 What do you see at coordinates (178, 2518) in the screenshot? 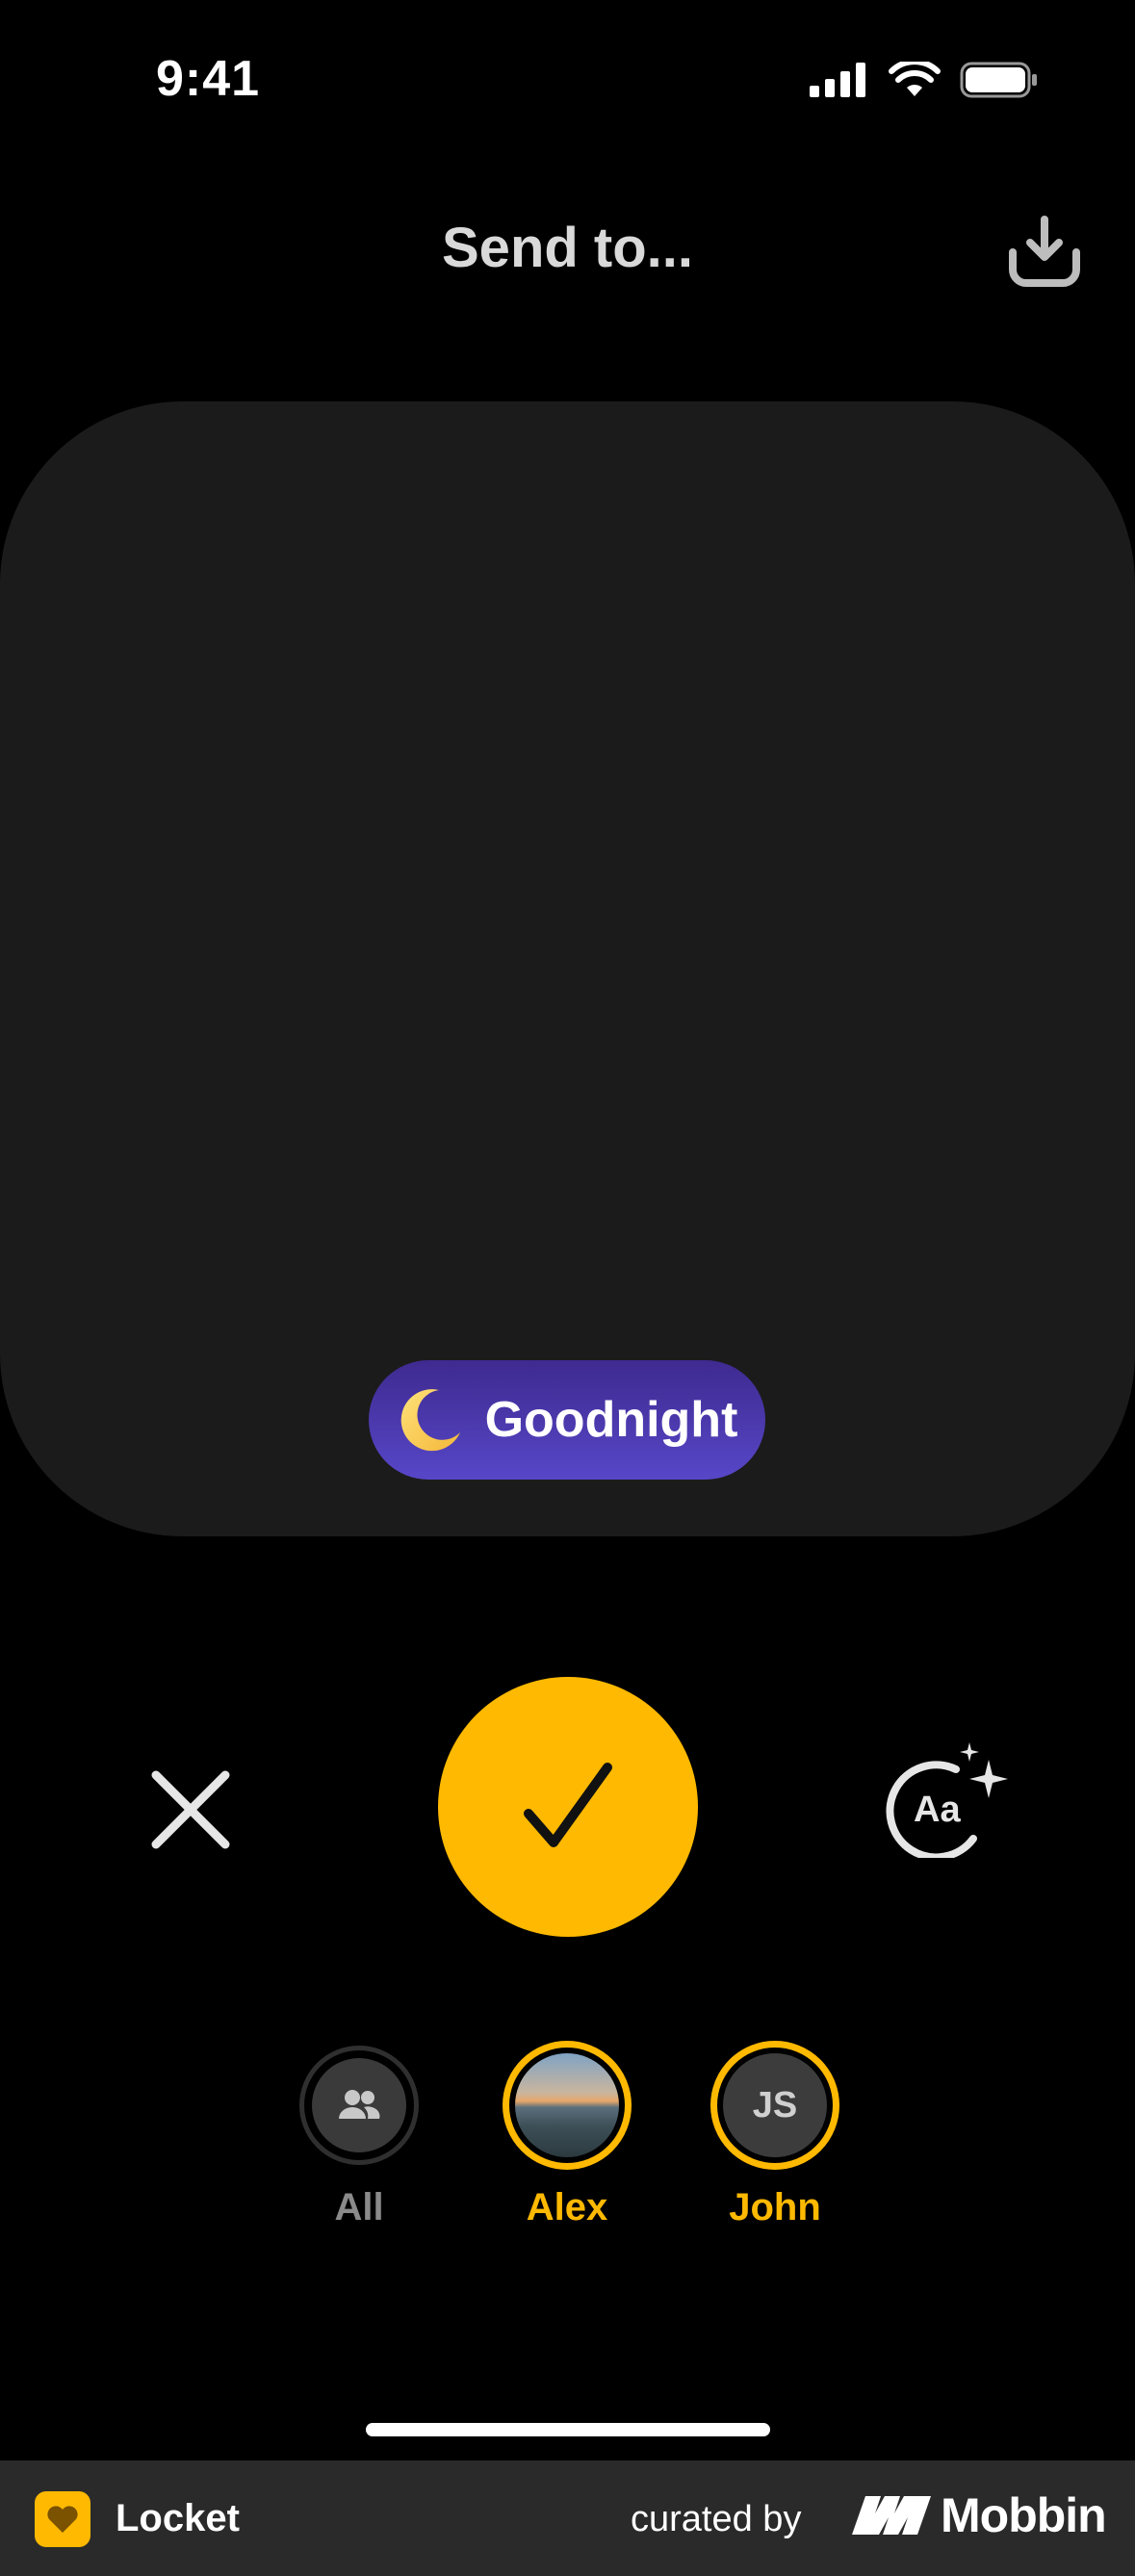
I see `app-name: Locket` at bounding box center [178, 2518].